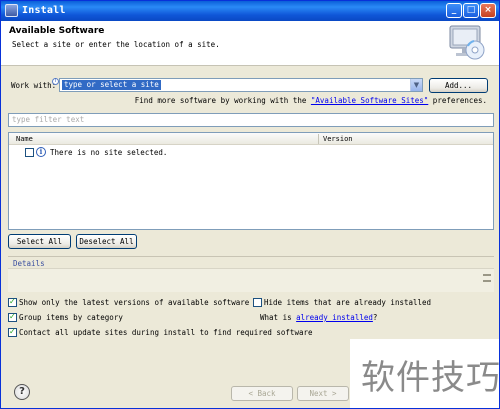  Describe the element at coordinates (39, 241) in the screenshot. I see `select-all-button: Select All` at that location.